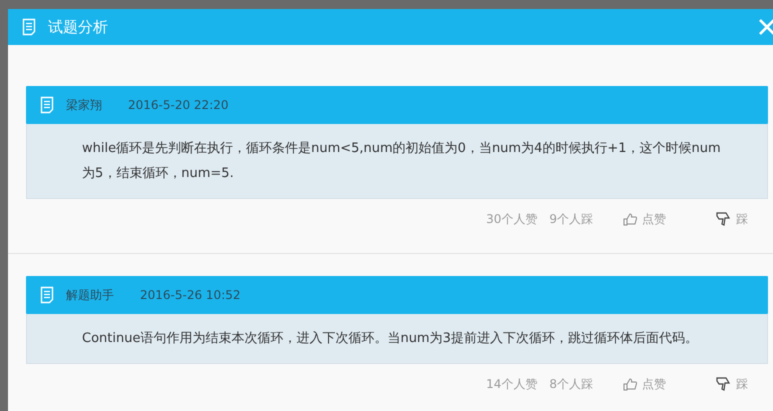  What do you see at coordinates (512, 219) in the screenshot?
I see `like-count: 30个人赞` at bounding box center [512, 219].